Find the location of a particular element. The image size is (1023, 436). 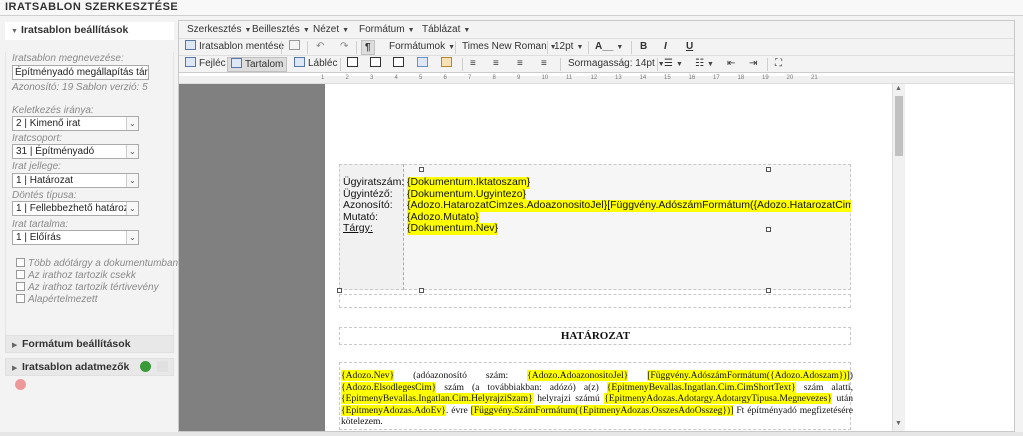

menu-beillesztes: Beillesztés ▼ is located at coordinates (281, 29).